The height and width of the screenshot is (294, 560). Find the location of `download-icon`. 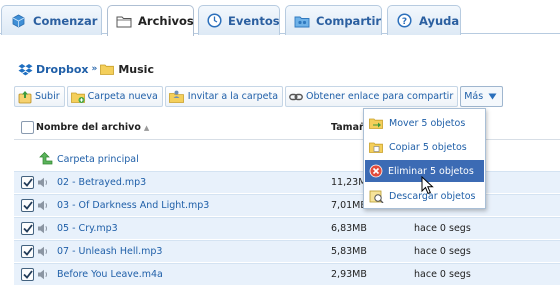

download-icon is located at coordinates (376, 196).